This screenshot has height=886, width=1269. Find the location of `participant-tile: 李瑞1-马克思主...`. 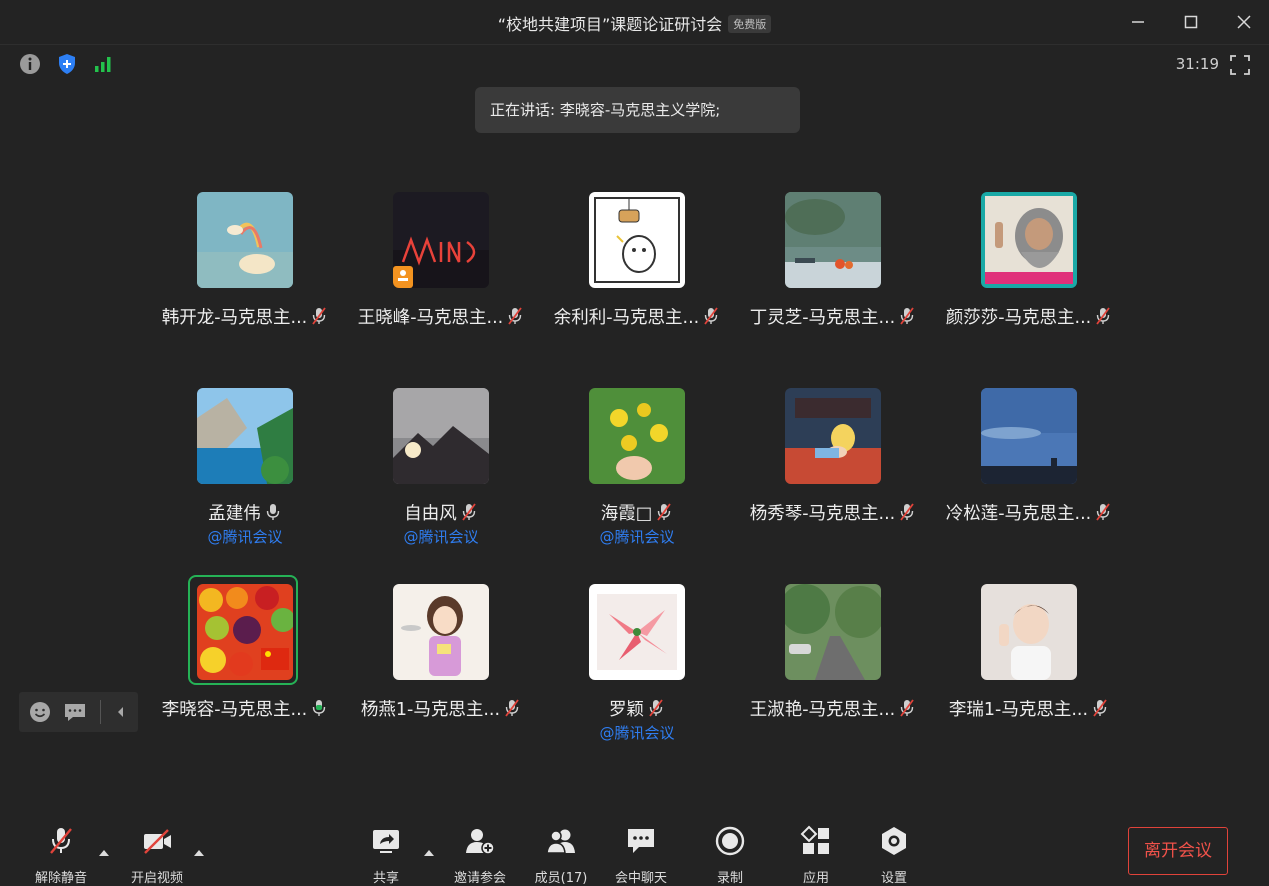

participant-tile: 李瑞1-马克思主... is located at coordinates (1029, 674).